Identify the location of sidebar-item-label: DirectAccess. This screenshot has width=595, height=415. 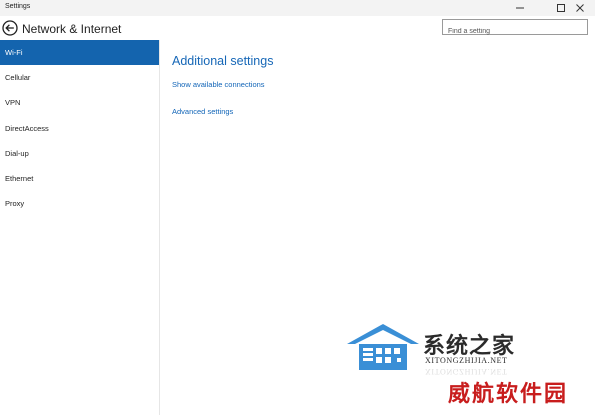
(27, 128).